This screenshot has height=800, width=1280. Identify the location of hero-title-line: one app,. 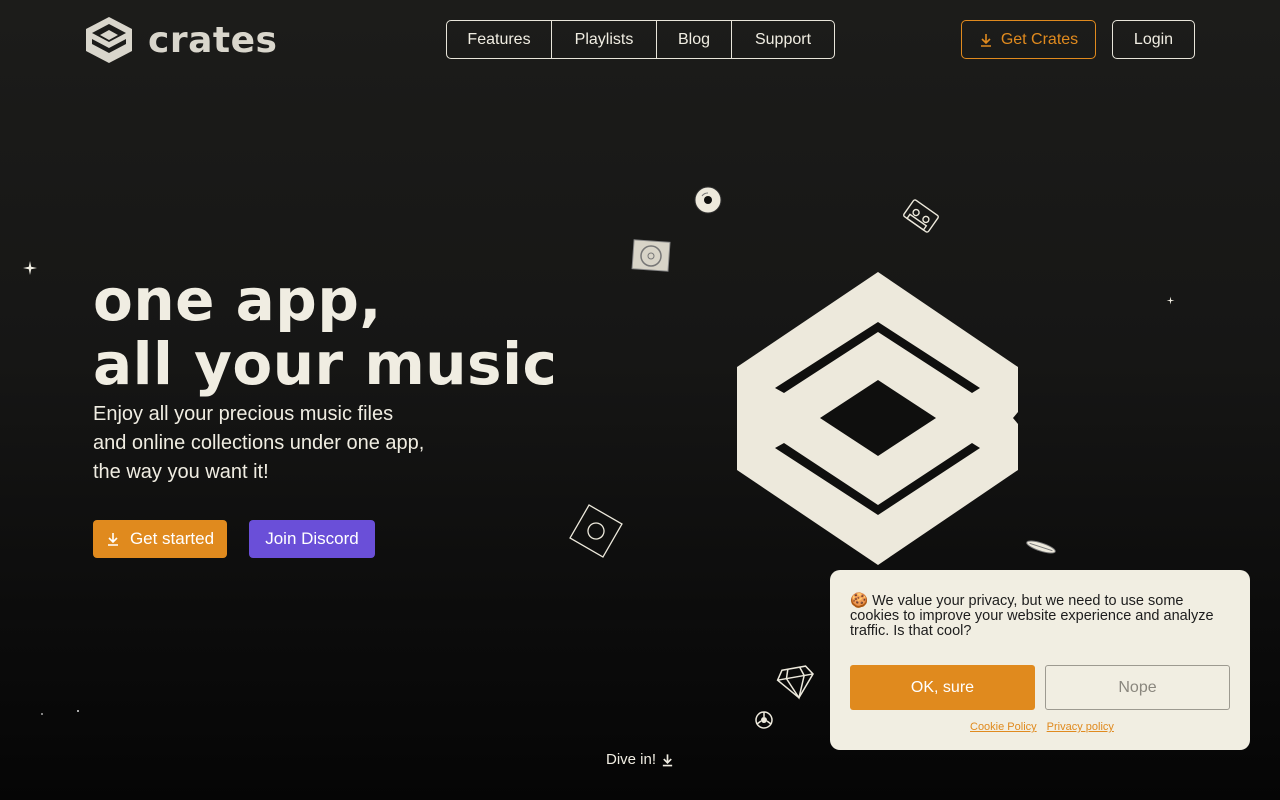
(237, 300).